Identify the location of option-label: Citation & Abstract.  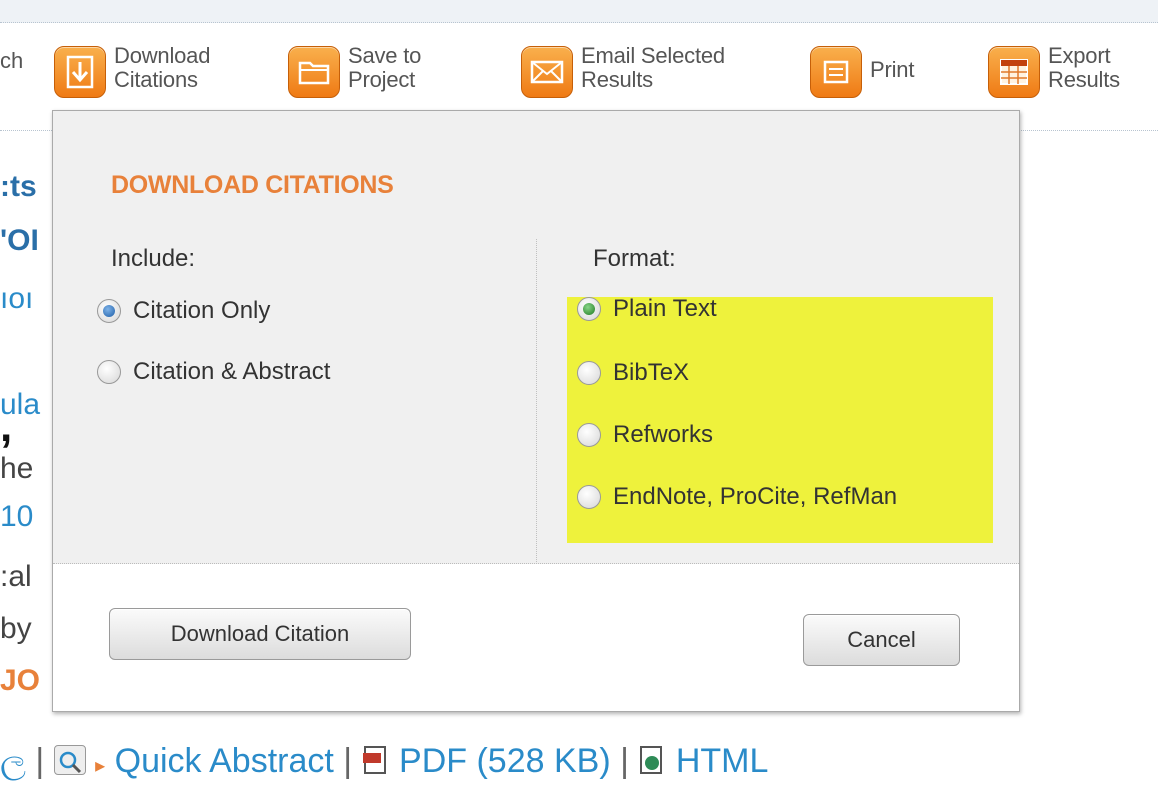
(232, 371).